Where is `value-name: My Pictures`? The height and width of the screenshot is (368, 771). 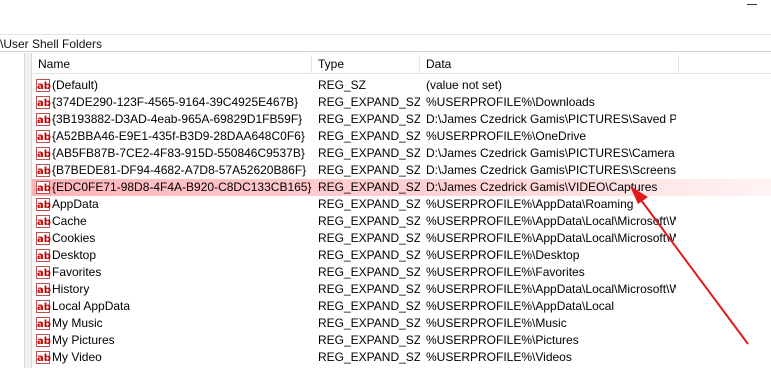 value-name: My Pictures is located at coordinates (83, 340).